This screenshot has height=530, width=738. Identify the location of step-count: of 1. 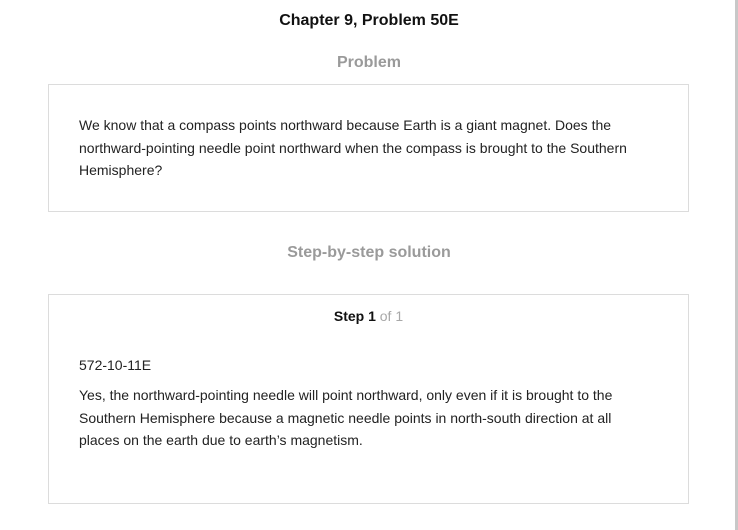
(389, 316).